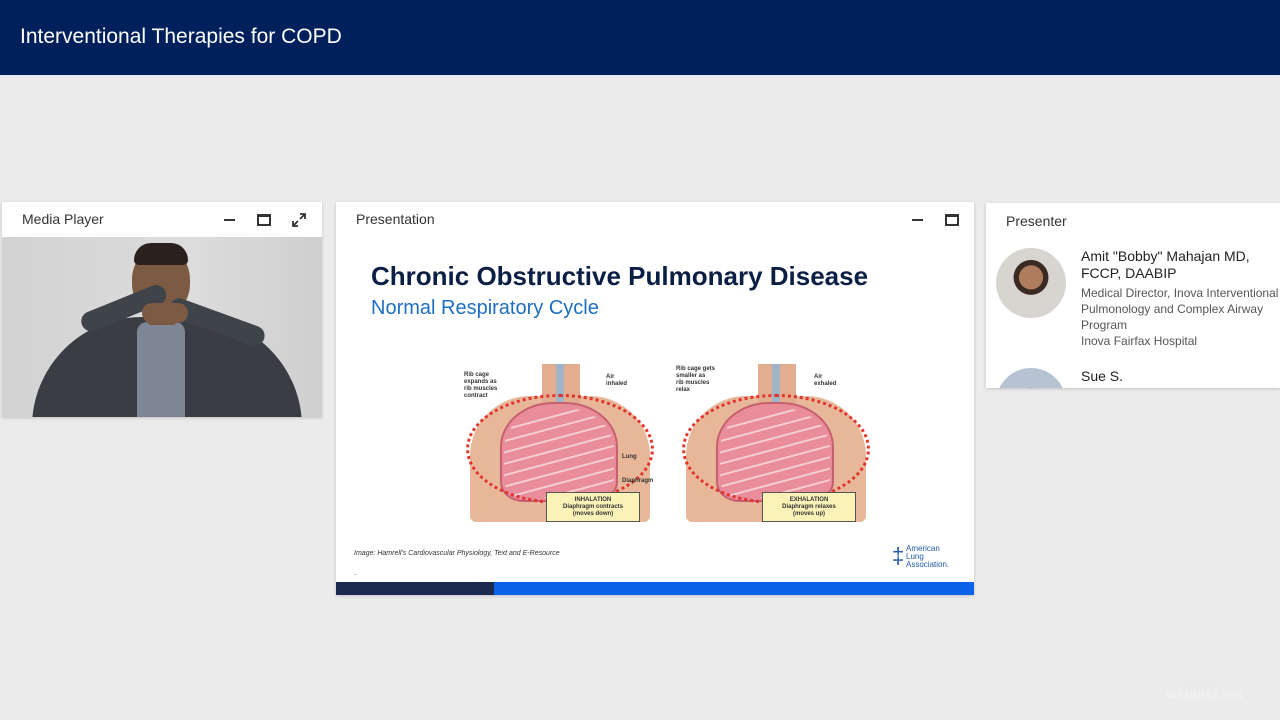 This screenshot has width=1280, height=720. Describe the element at coordinates (1036, 221) in the screenshot. I see `presenter-panel-title: Presenter` at that location.